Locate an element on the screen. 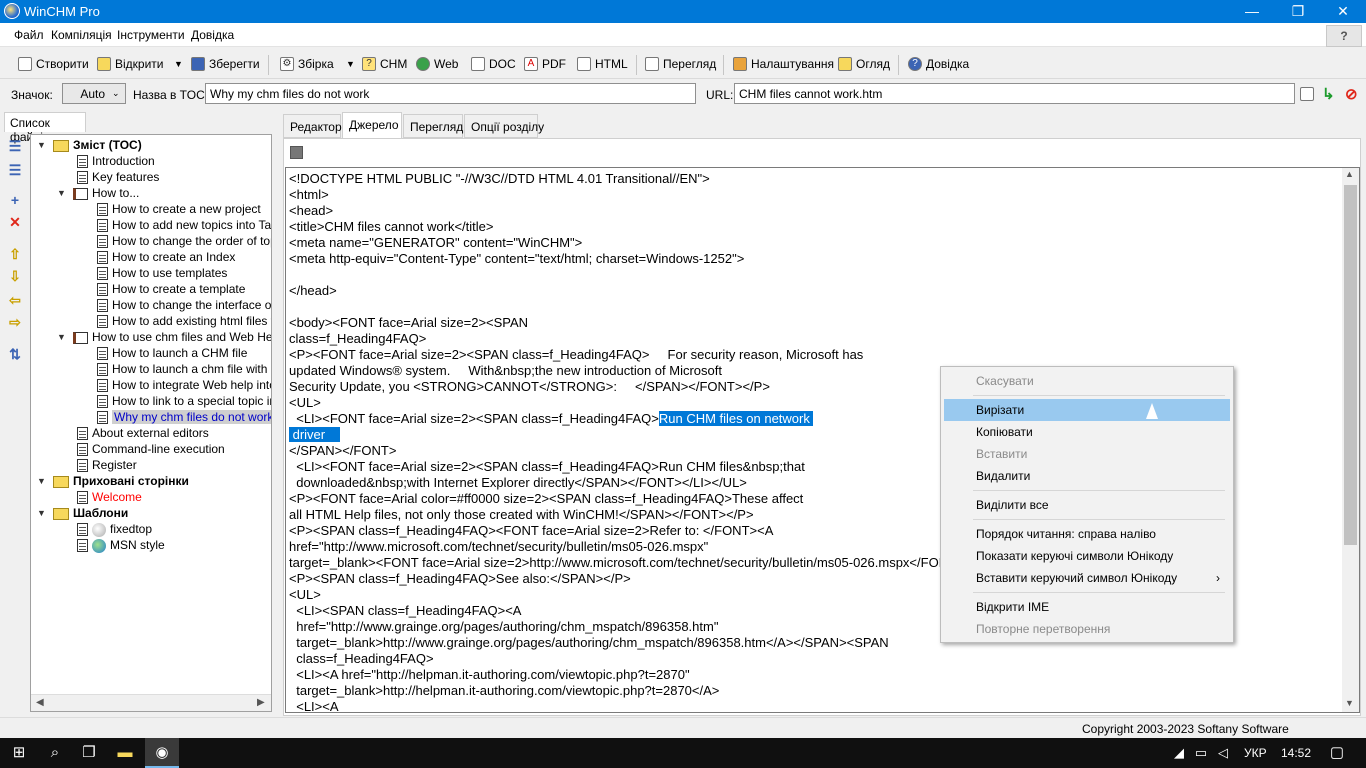  settings-button: Налаштування is located at coordinates (783, 64).